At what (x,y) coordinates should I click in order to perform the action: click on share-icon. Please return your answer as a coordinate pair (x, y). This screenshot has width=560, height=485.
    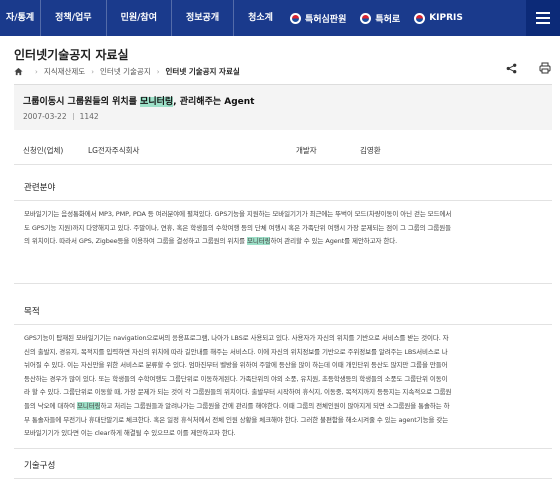
    Looking at the image, I should click on (511, 68).